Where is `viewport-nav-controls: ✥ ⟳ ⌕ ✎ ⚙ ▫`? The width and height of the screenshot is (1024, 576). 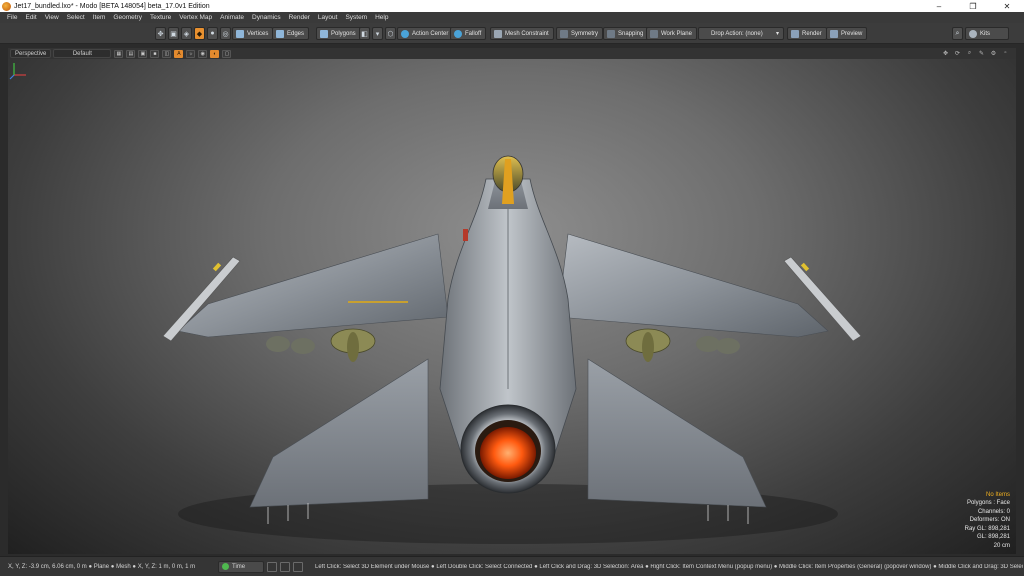
viewport-nav-controls: ✥ ⟳ ⌕ ✎ ⚙ ▫ is located at coordinates (974, 53).